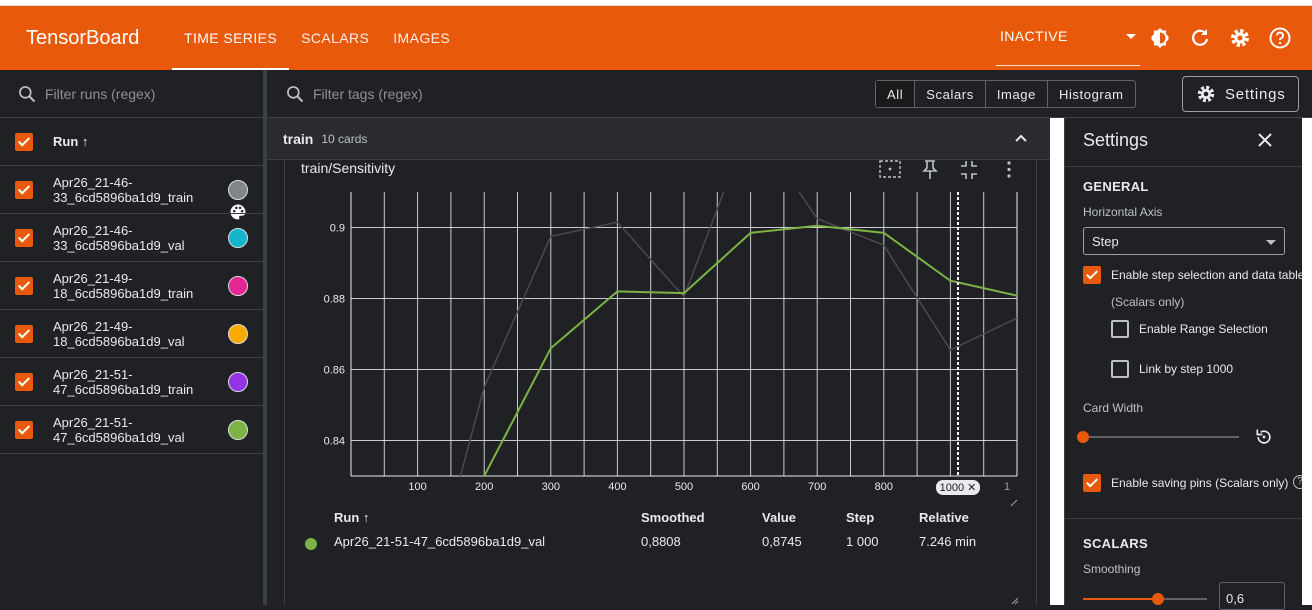 The height and width of the screenshot is (610, 1312). Describe the element at coordinates (1160, 38) in the screenshot. I see `theme-toggle-icon` at that location.